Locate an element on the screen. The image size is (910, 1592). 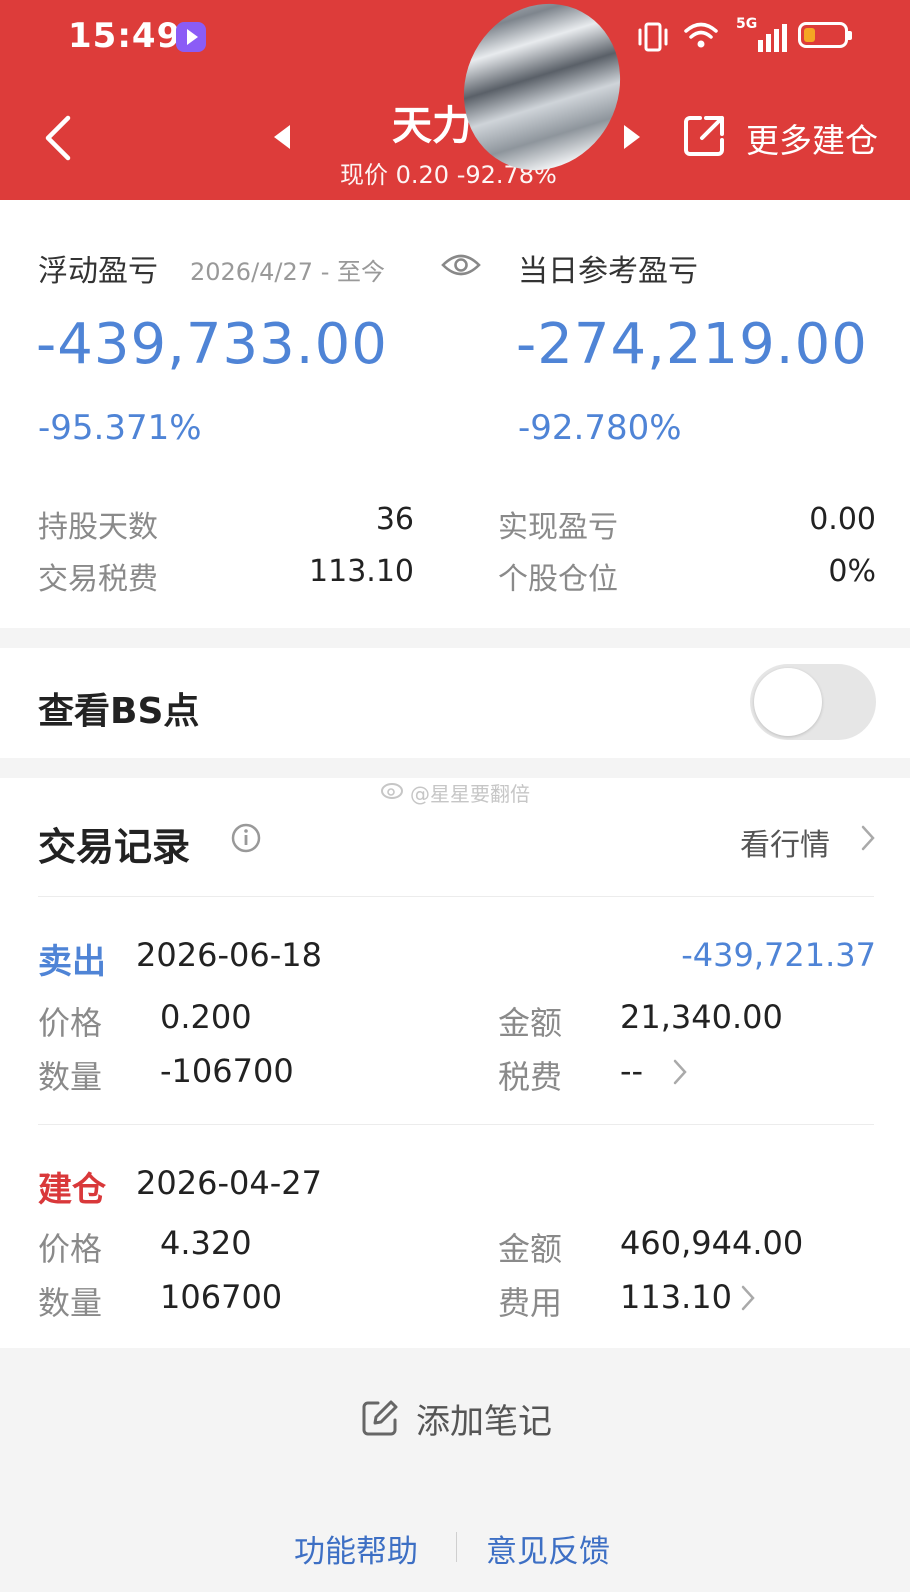
position-ratio-value: 0% is located at coordinates (852, 571).